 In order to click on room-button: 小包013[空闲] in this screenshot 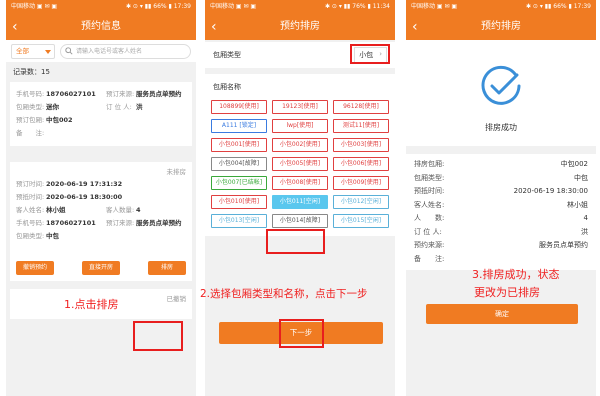, I will do `click(239, 221)`.